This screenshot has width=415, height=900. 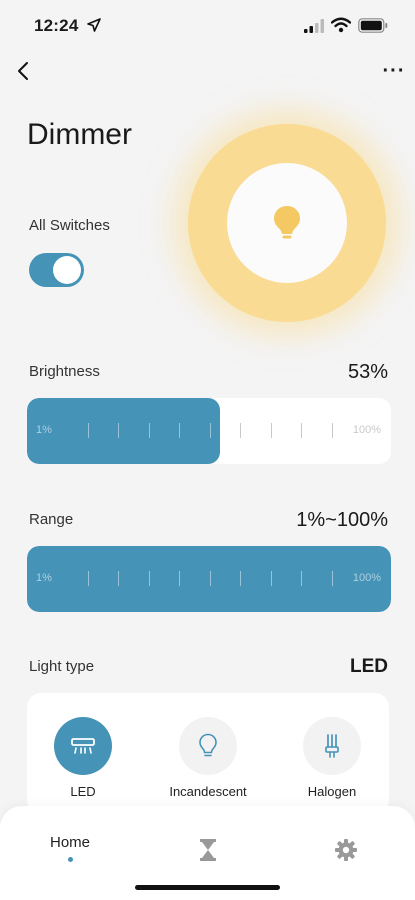 I want to click on gear-icon, so click(x=346, y=850).